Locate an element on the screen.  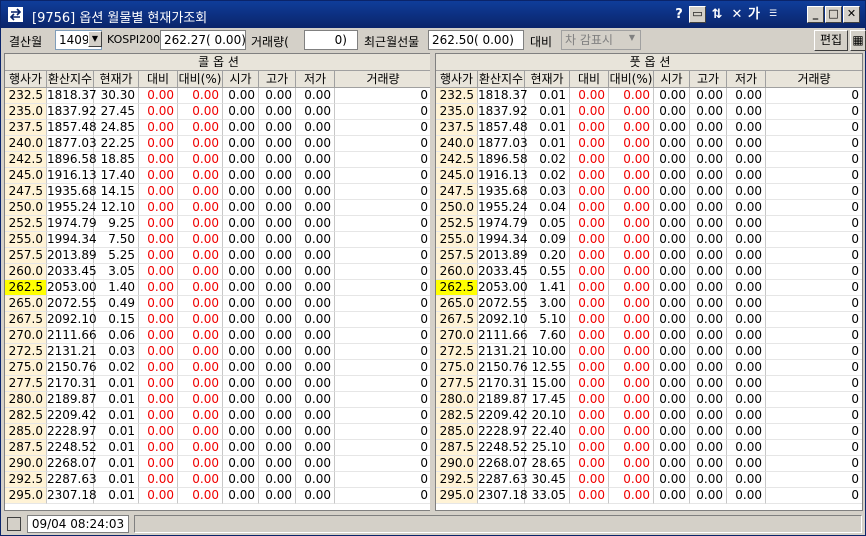
put-header-strike: 행사가 is located at coordinates (457, 79).